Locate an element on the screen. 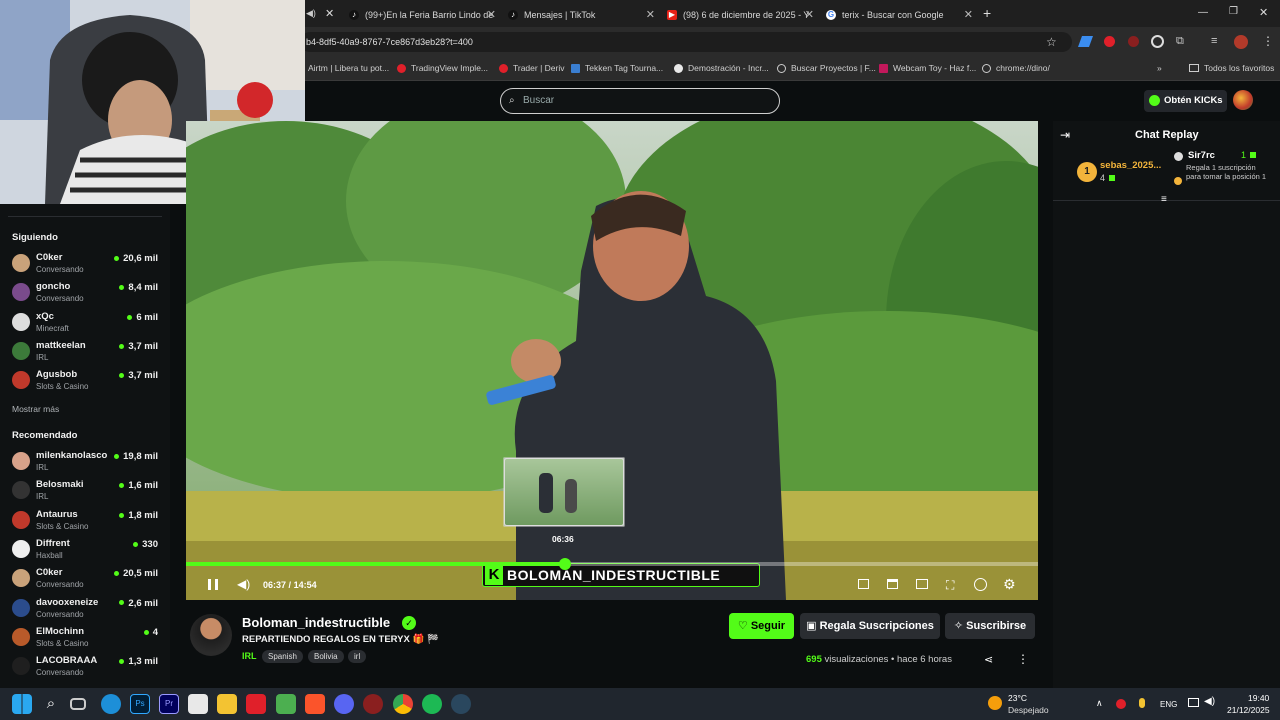  show-more-link: Mostrar más is located at coordinates (35, 409).